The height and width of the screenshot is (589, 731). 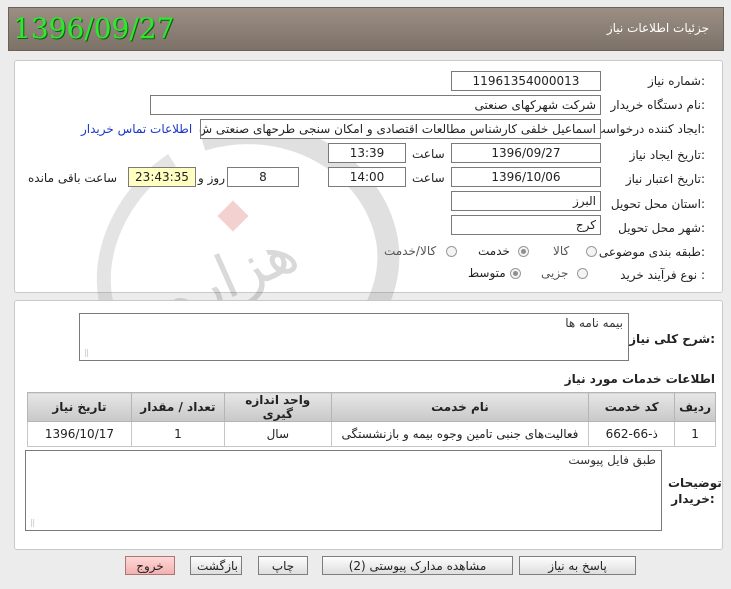 What do you see at coordinates (661, 228) in the screenshot?
I see `city-label: شهر محل تحویل:` at bounding box center [661, 228].